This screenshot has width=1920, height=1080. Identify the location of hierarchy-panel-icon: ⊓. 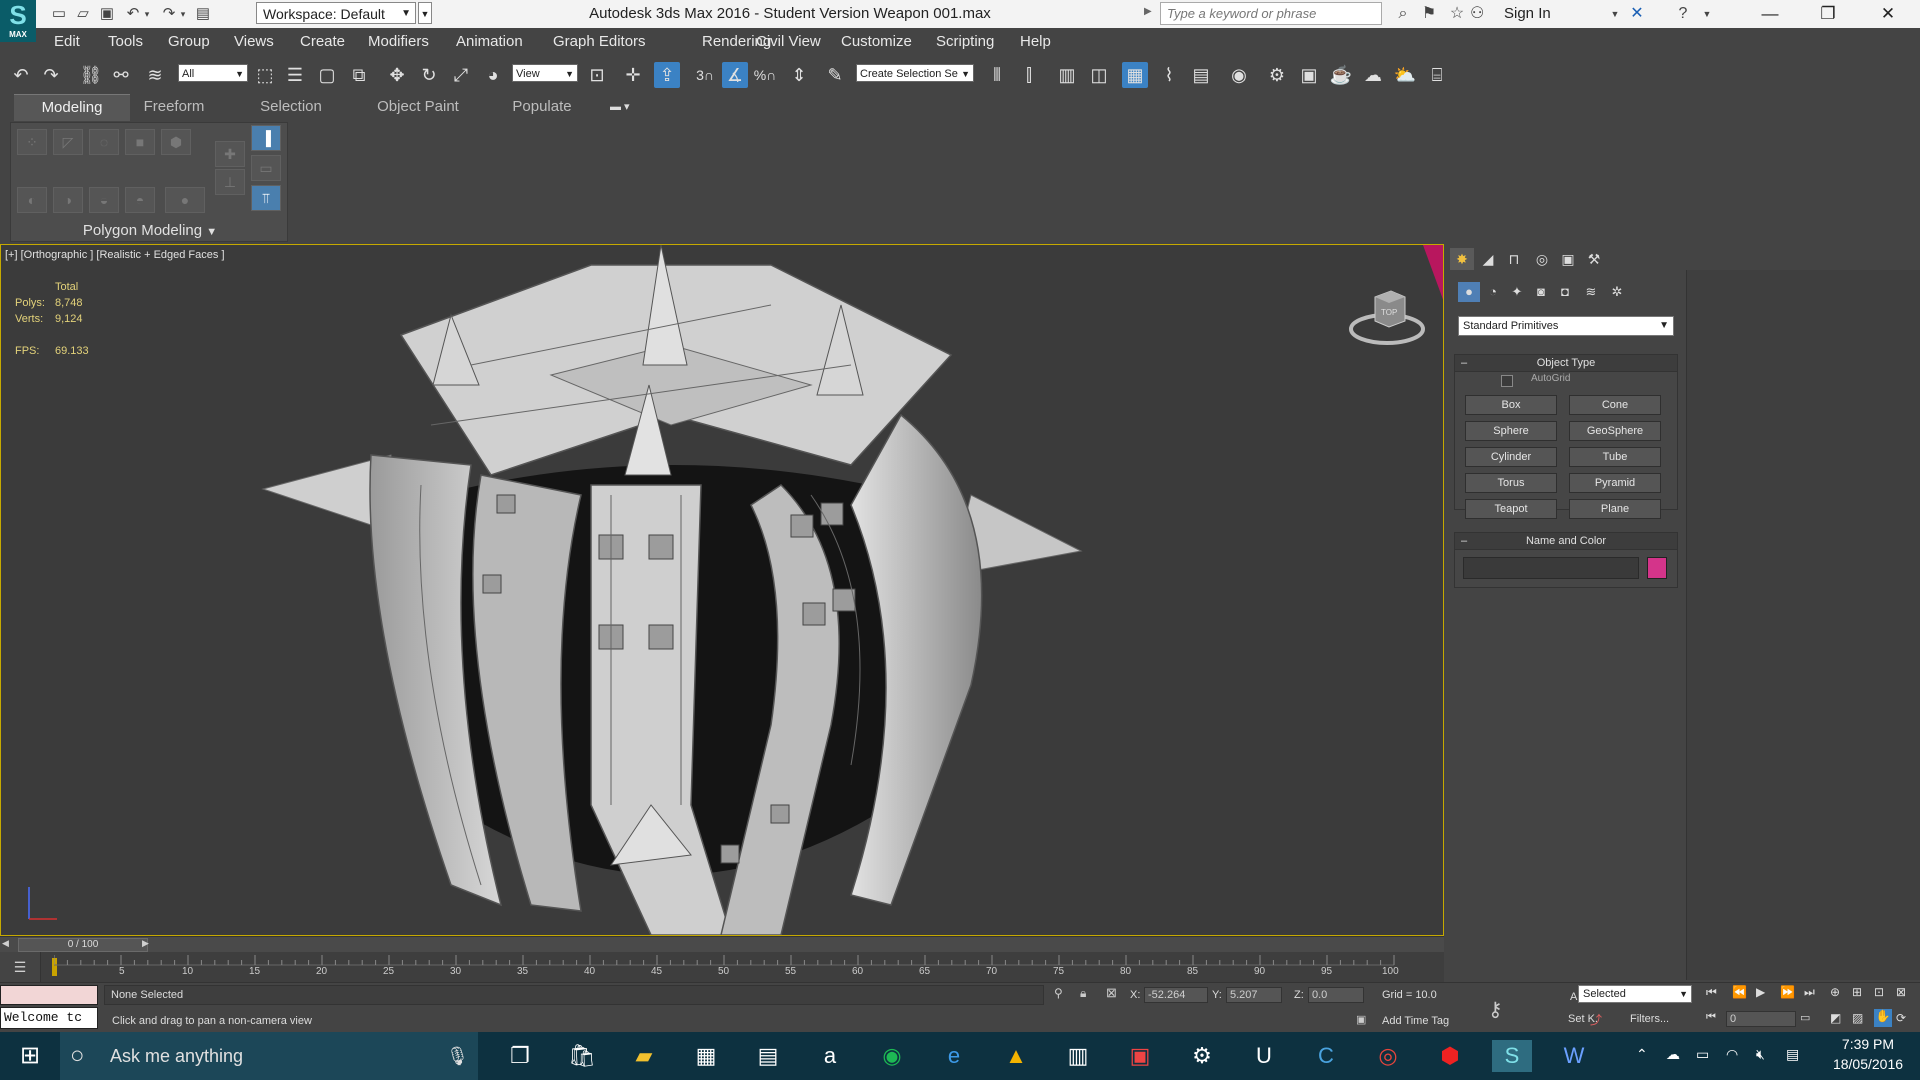
(1514, 259).